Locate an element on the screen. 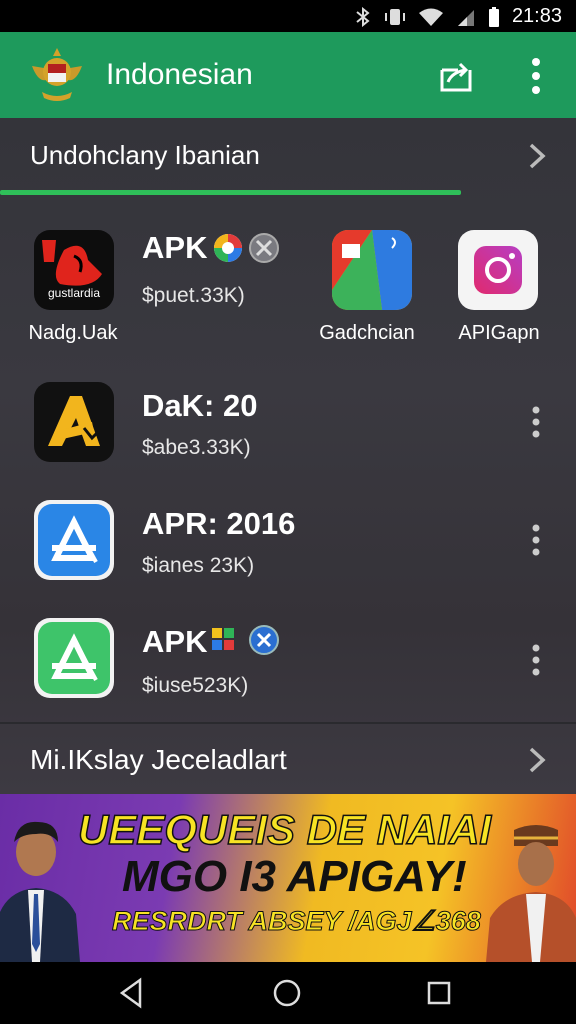 The image size is (576, 1024). app-icon-apr is located at coordinates (74, 540).